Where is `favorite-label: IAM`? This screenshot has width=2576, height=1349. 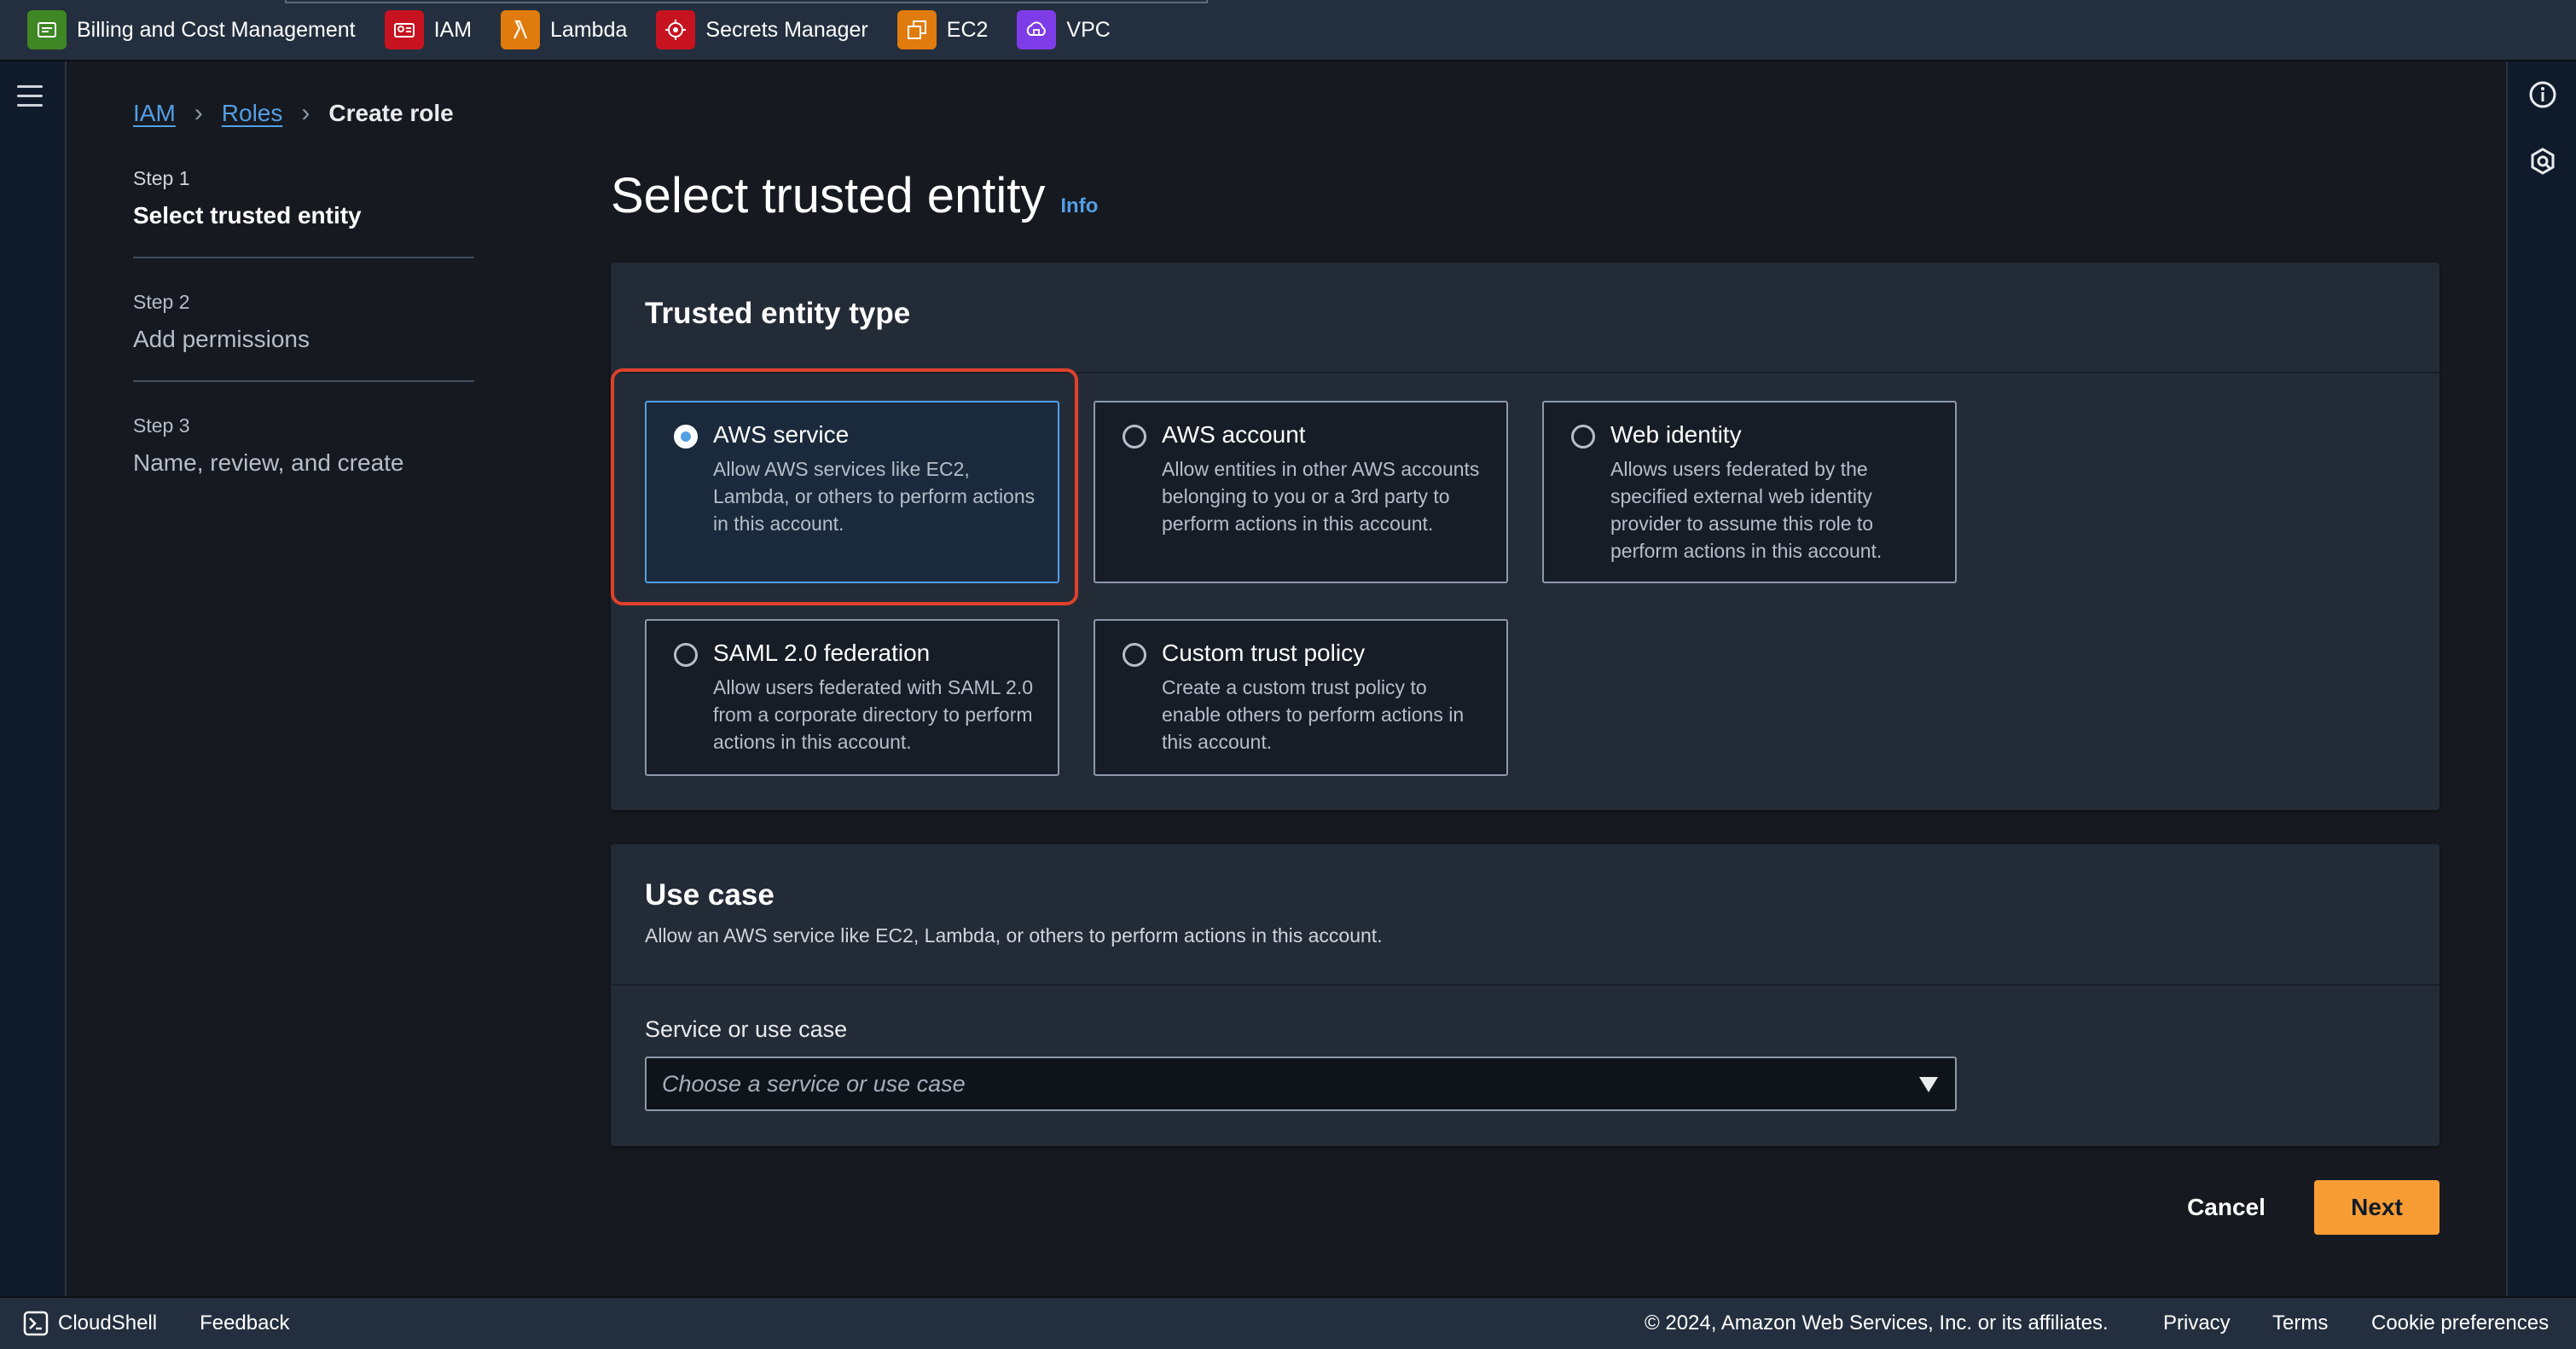
favorite-label: IAM is located at coordinates (453, 29).